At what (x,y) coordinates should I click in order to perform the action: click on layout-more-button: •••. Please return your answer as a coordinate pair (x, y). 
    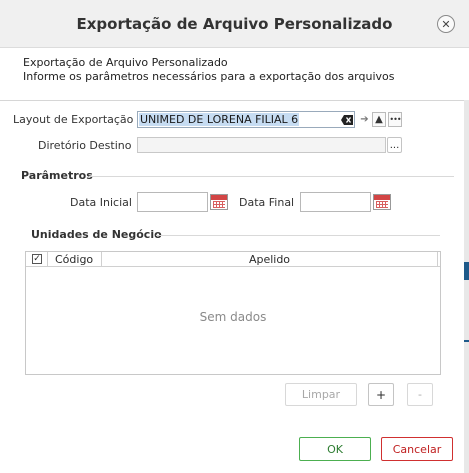
    Looking at the image, I should click on (395, 119).